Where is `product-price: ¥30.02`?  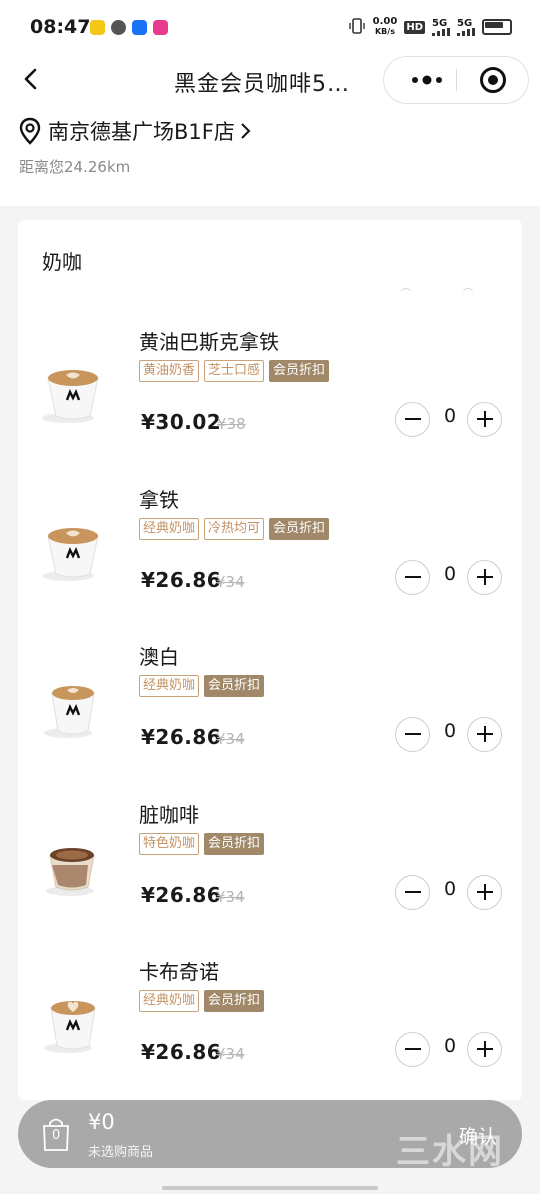
product-price: ¥30.02 is located at coordinates (181, 422).